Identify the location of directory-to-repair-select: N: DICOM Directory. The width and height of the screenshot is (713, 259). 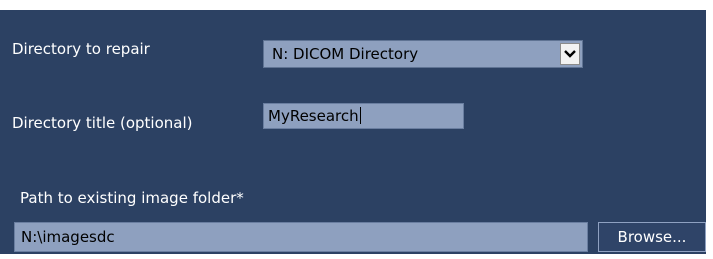
(423, 54).